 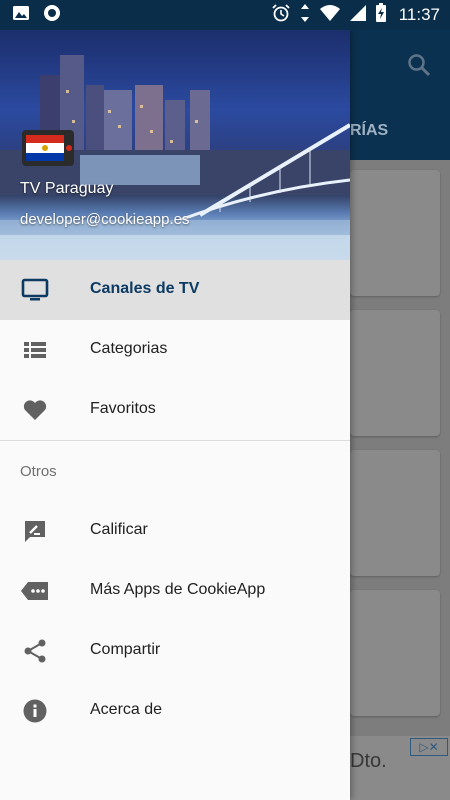 What do you see at coordinates (381, 15) in the screenshot?
I see `battery-charging-icon` at bounding box center [381, 15].